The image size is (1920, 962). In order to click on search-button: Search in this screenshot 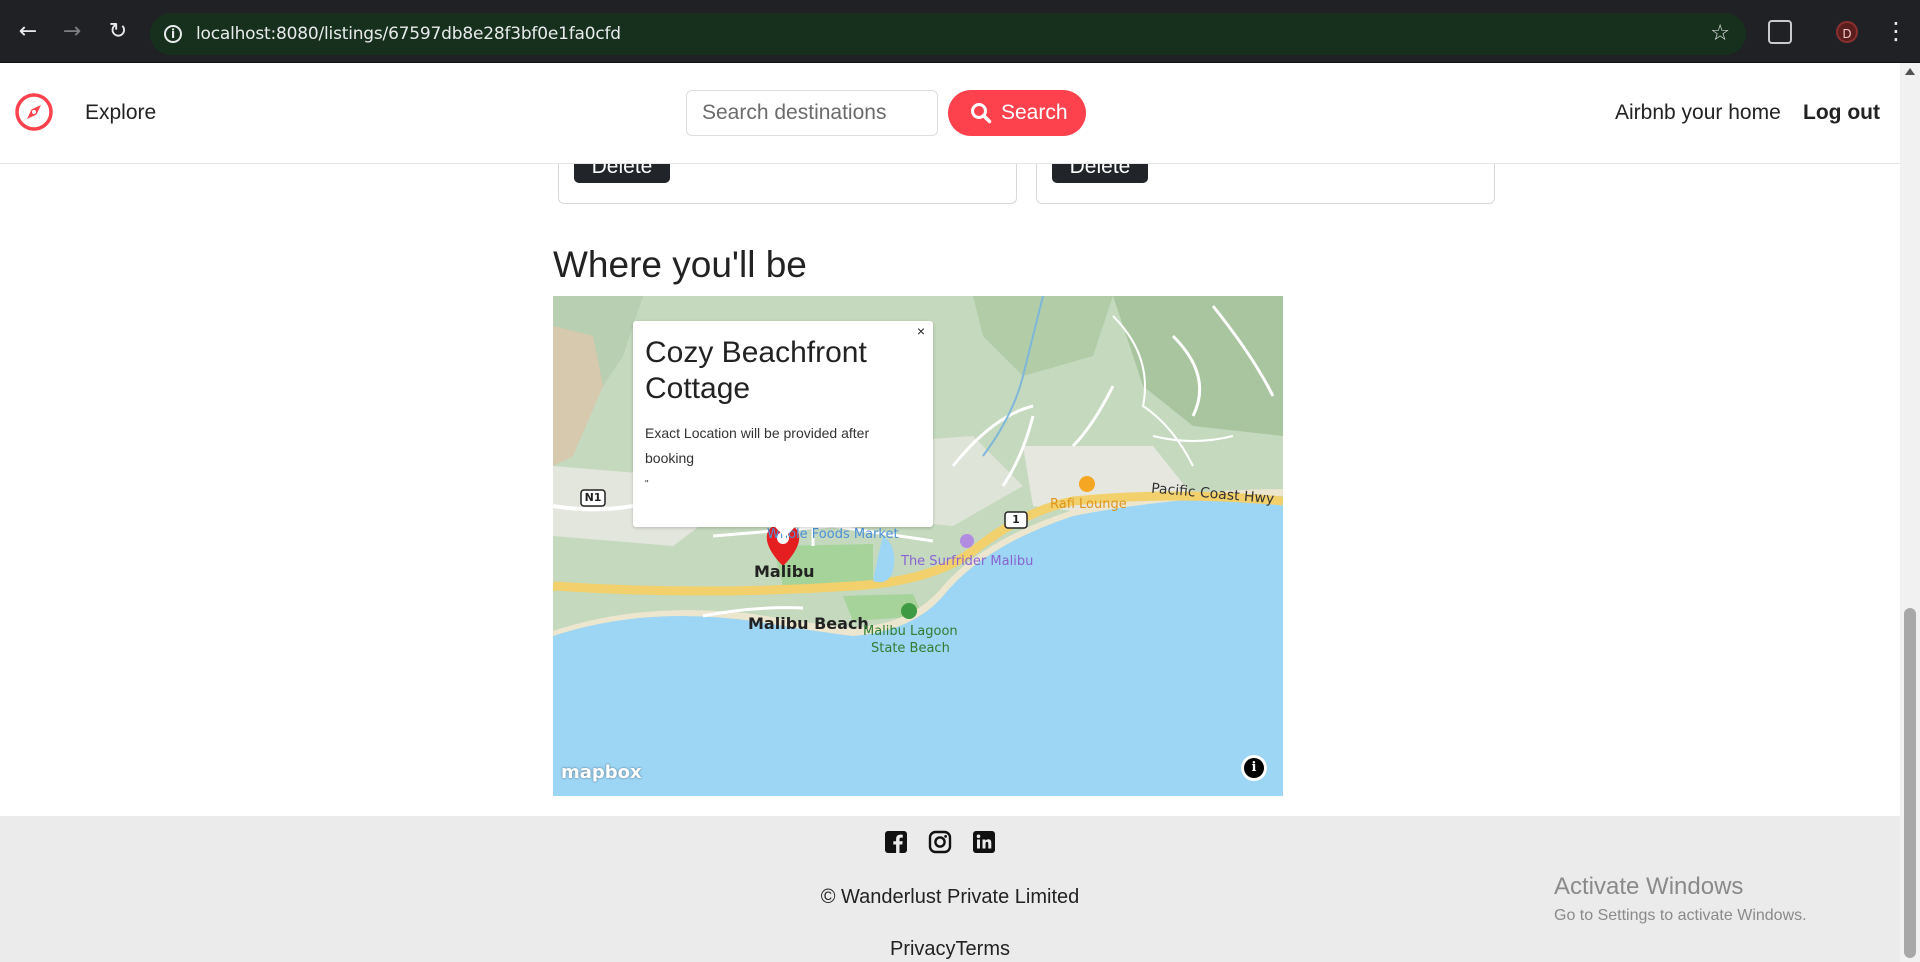, I will do `click(1017, 113)`.